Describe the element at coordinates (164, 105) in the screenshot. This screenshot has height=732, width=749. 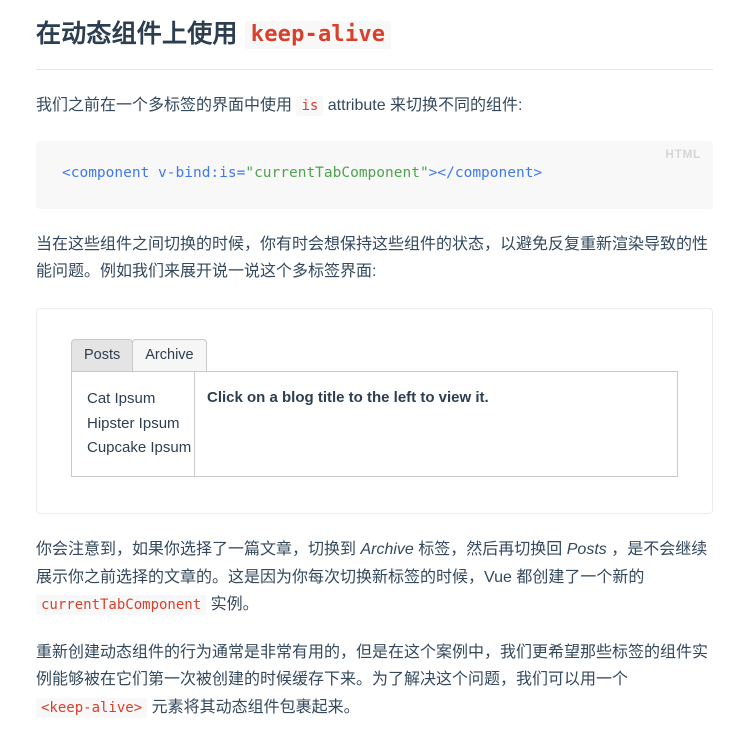
I see `intro-text-part1: 我们之前在一个多标签的界面中使用` at that location.